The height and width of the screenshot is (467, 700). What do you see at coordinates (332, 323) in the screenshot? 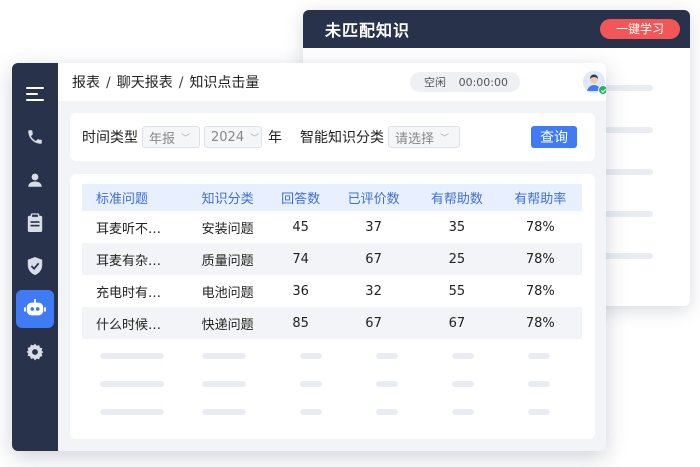
I see `table-row: 什么时候… 快递问题 85 67 67 78%` at bounding box center [332, 323].